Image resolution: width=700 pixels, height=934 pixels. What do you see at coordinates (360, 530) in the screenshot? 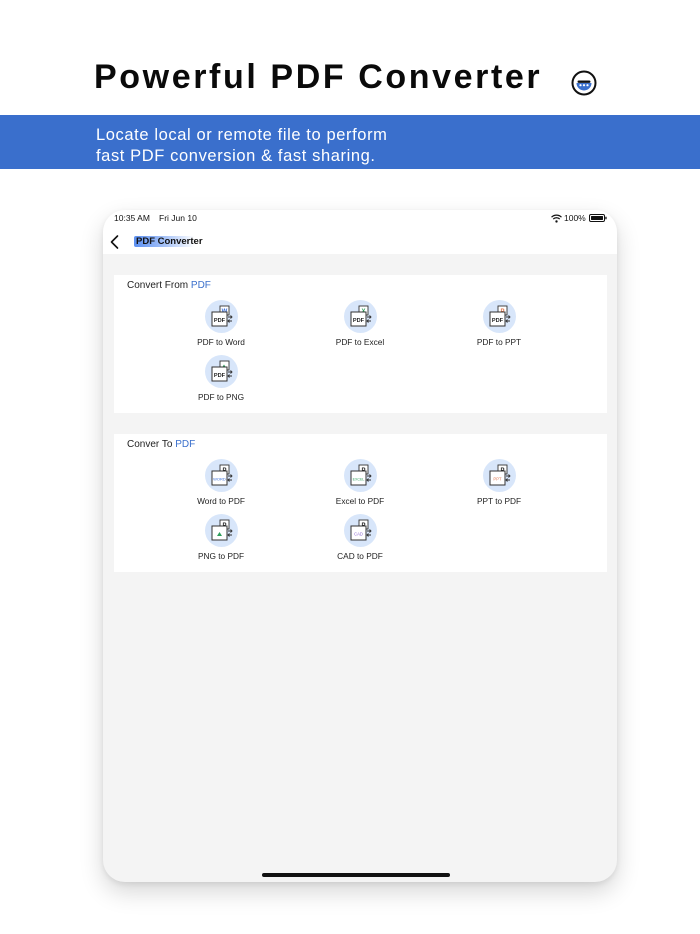
I see `cad-to-pdf-icon: P CAD` at bounding box center [360, 530].